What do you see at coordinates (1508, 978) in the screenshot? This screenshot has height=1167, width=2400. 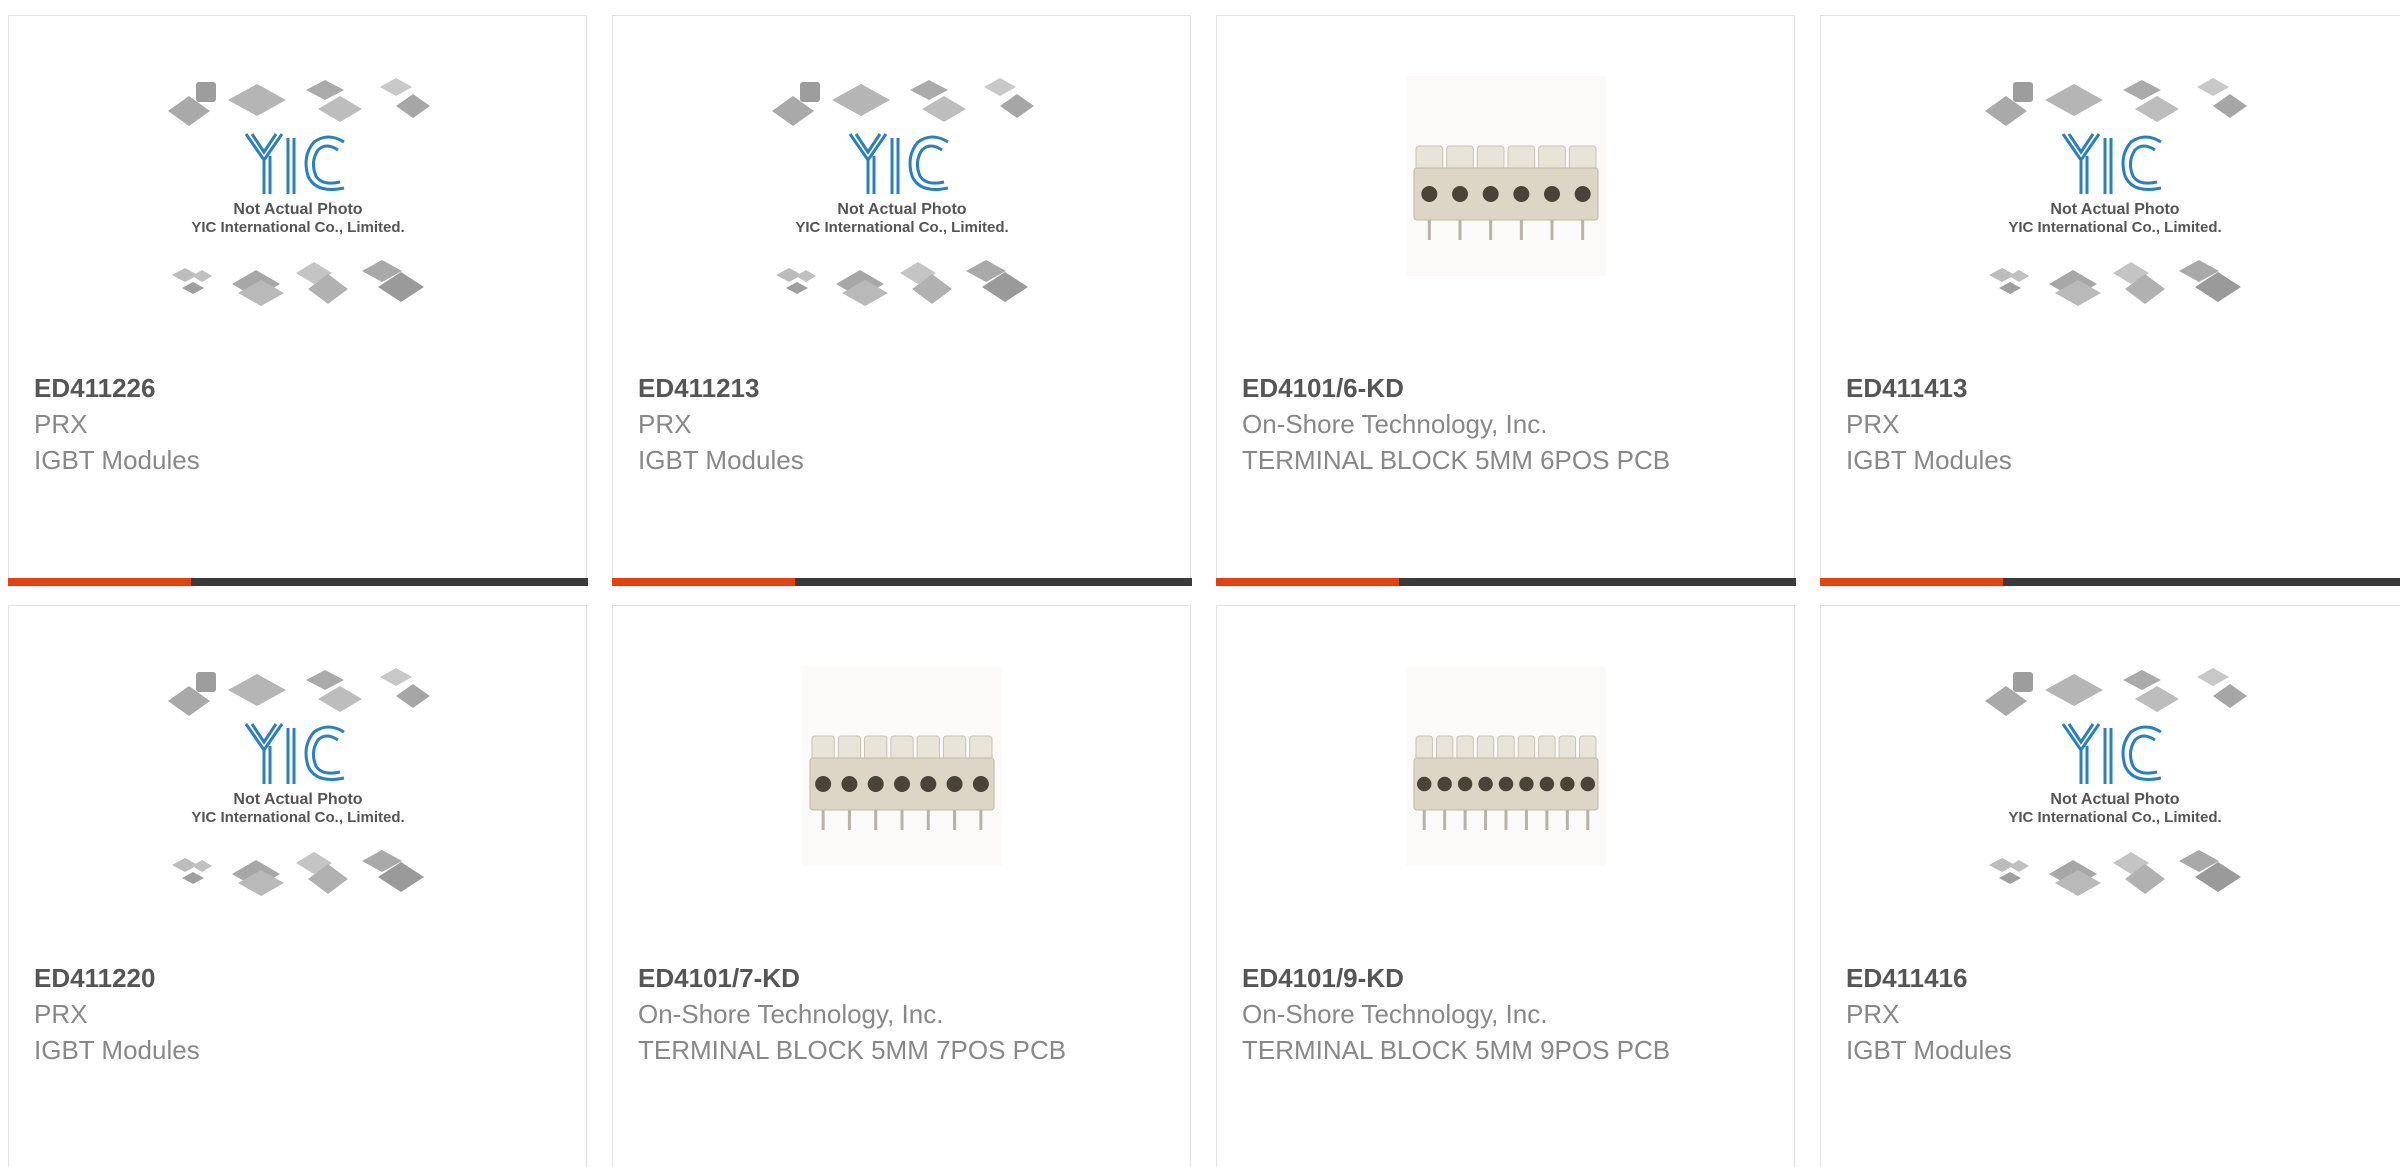 I see `part-number-link: ED4101/9-KD` at bounding box center [1508, 978].